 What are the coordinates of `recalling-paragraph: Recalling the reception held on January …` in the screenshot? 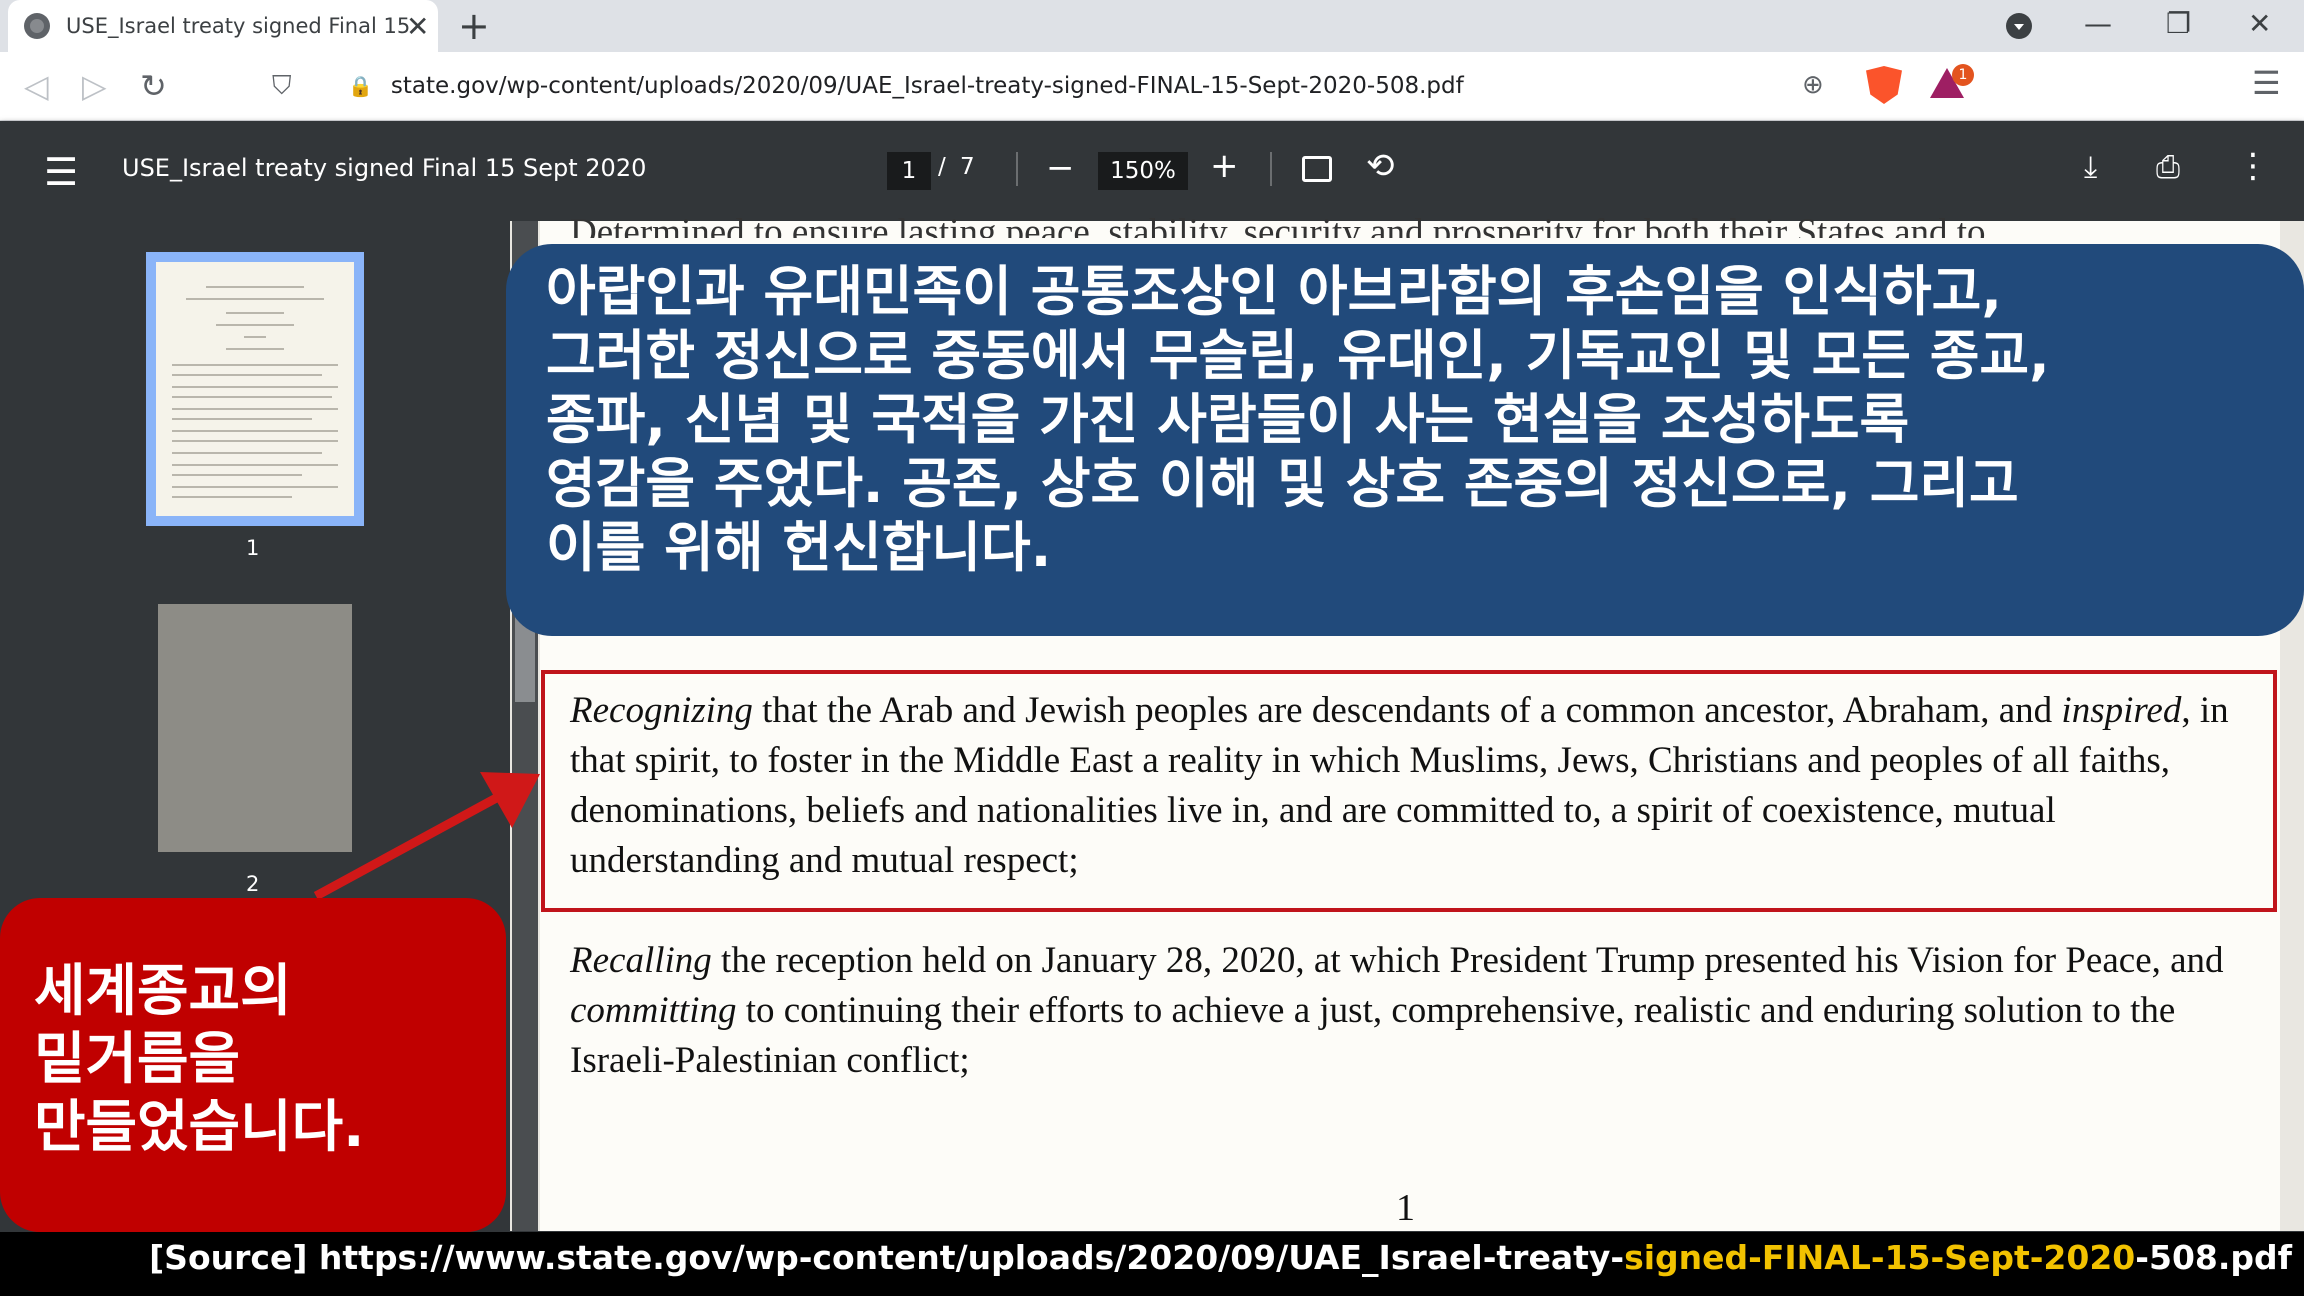 It's located at (1415, 1011).